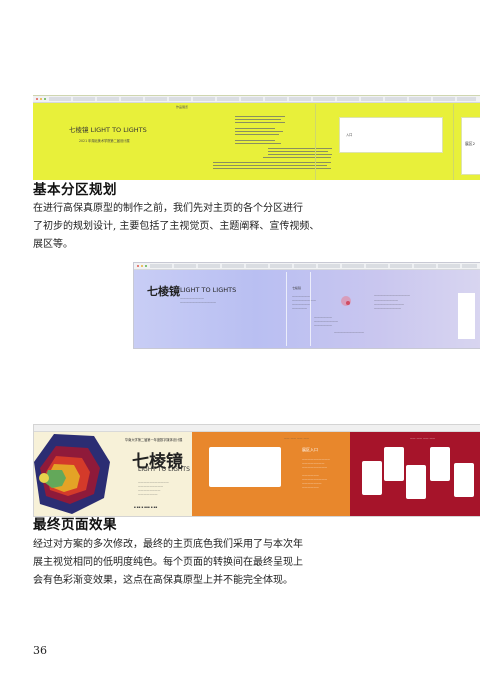 This screenshot has width=480, height=679. Describe the element at coordinates (104, 141) in the screenshot. I see `screenshot-subtitle: 2021 年湖北美术学院第二届设计展` at that location.